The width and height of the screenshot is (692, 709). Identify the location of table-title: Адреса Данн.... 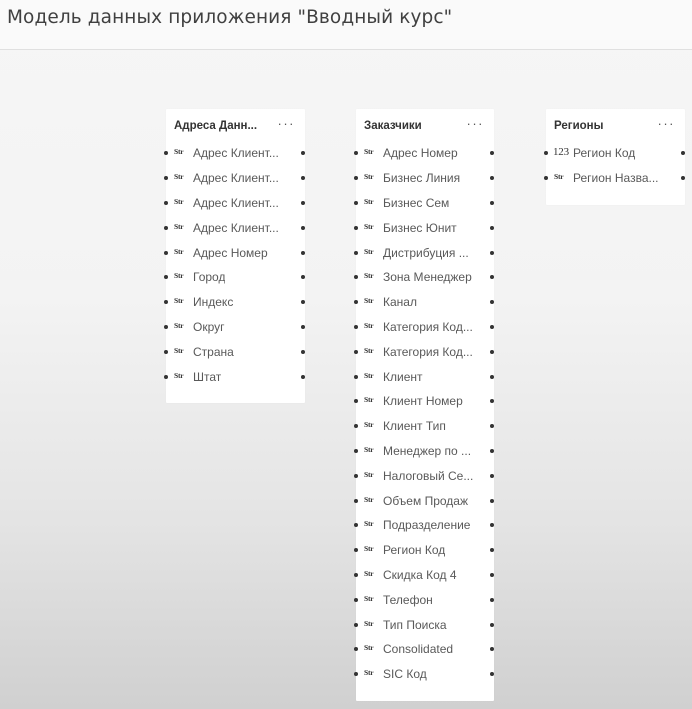
(215, 126).